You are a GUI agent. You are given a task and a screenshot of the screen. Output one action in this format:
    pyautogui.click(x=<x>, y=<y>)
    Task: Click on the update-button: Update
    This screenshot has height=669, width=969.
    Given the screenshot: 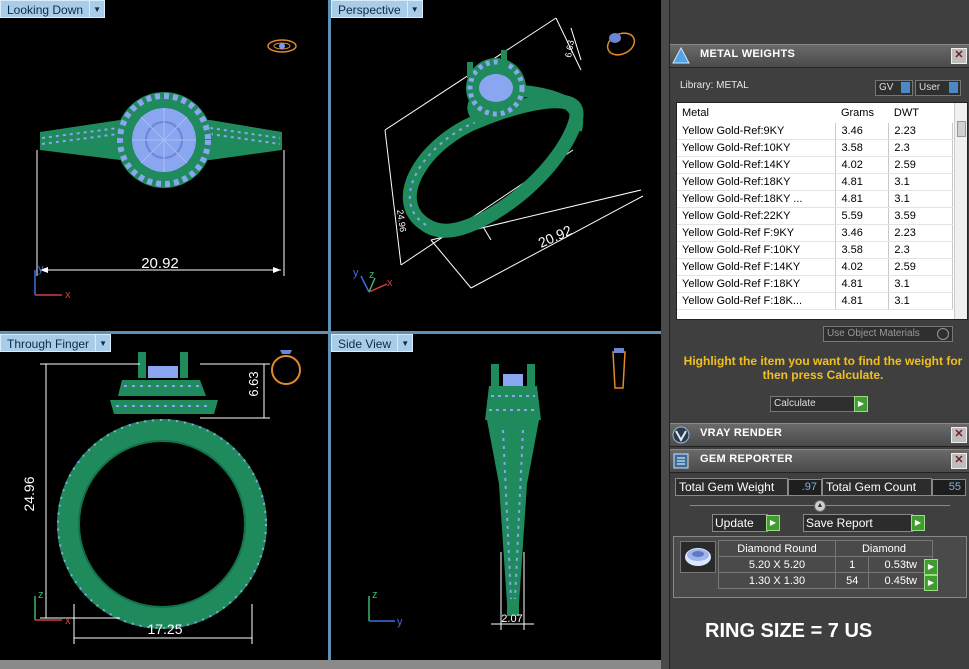 What is the action you would take?
    pyautogui.click(x=740, y=523)
    